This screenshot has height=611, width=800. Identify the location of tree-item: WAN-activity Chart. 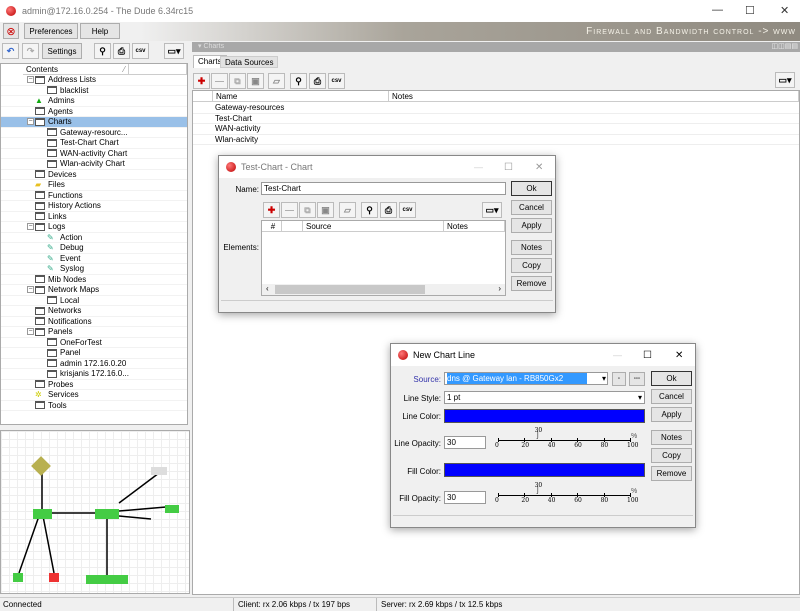
(94, 154).